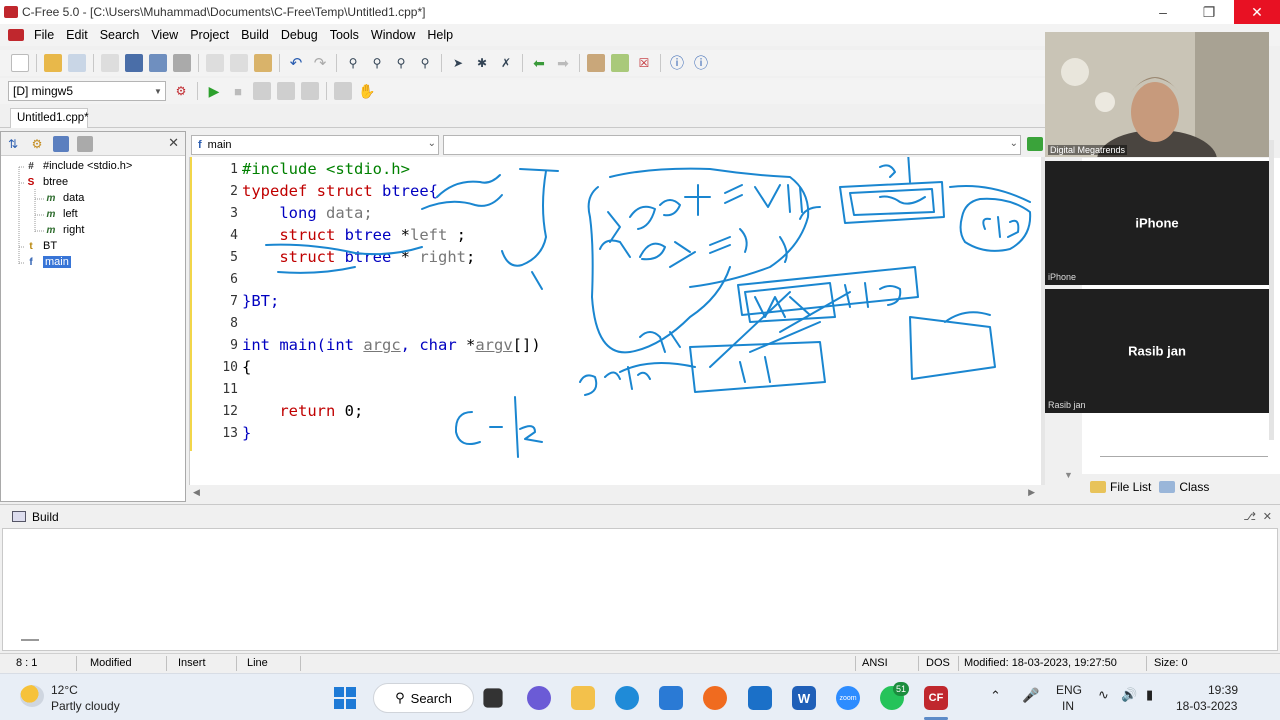 The image size is (1280, 720). I want to click on delete-icon: ☒, so click(644, 63).